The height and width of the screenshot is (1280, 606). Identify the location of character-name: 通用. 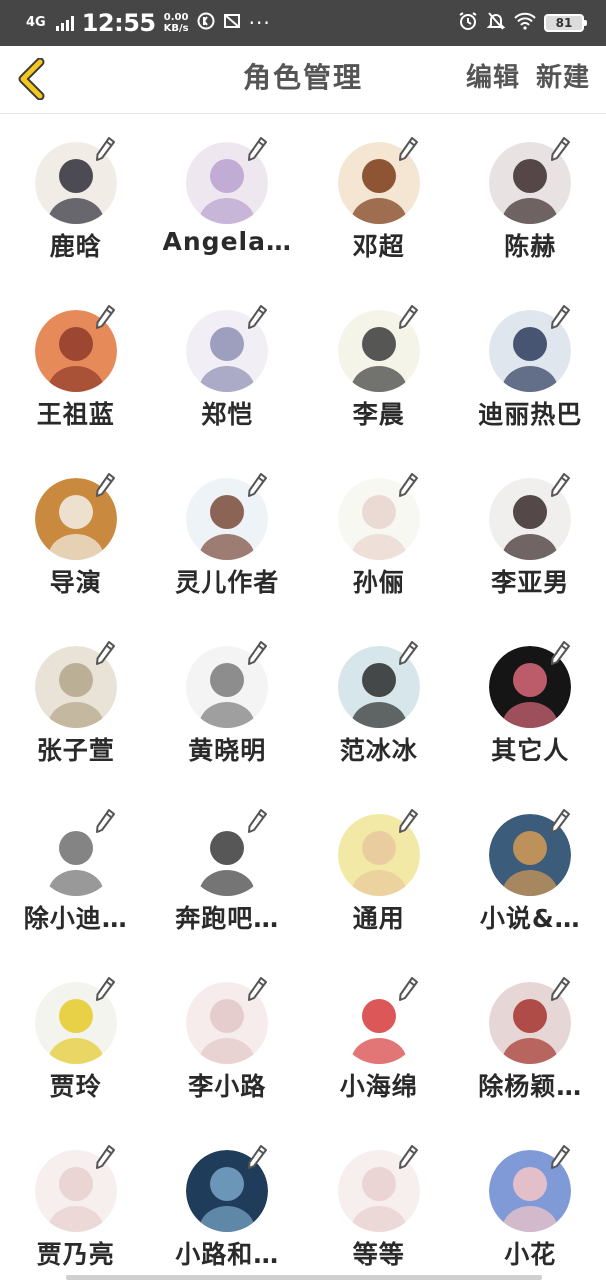
(378, 918).